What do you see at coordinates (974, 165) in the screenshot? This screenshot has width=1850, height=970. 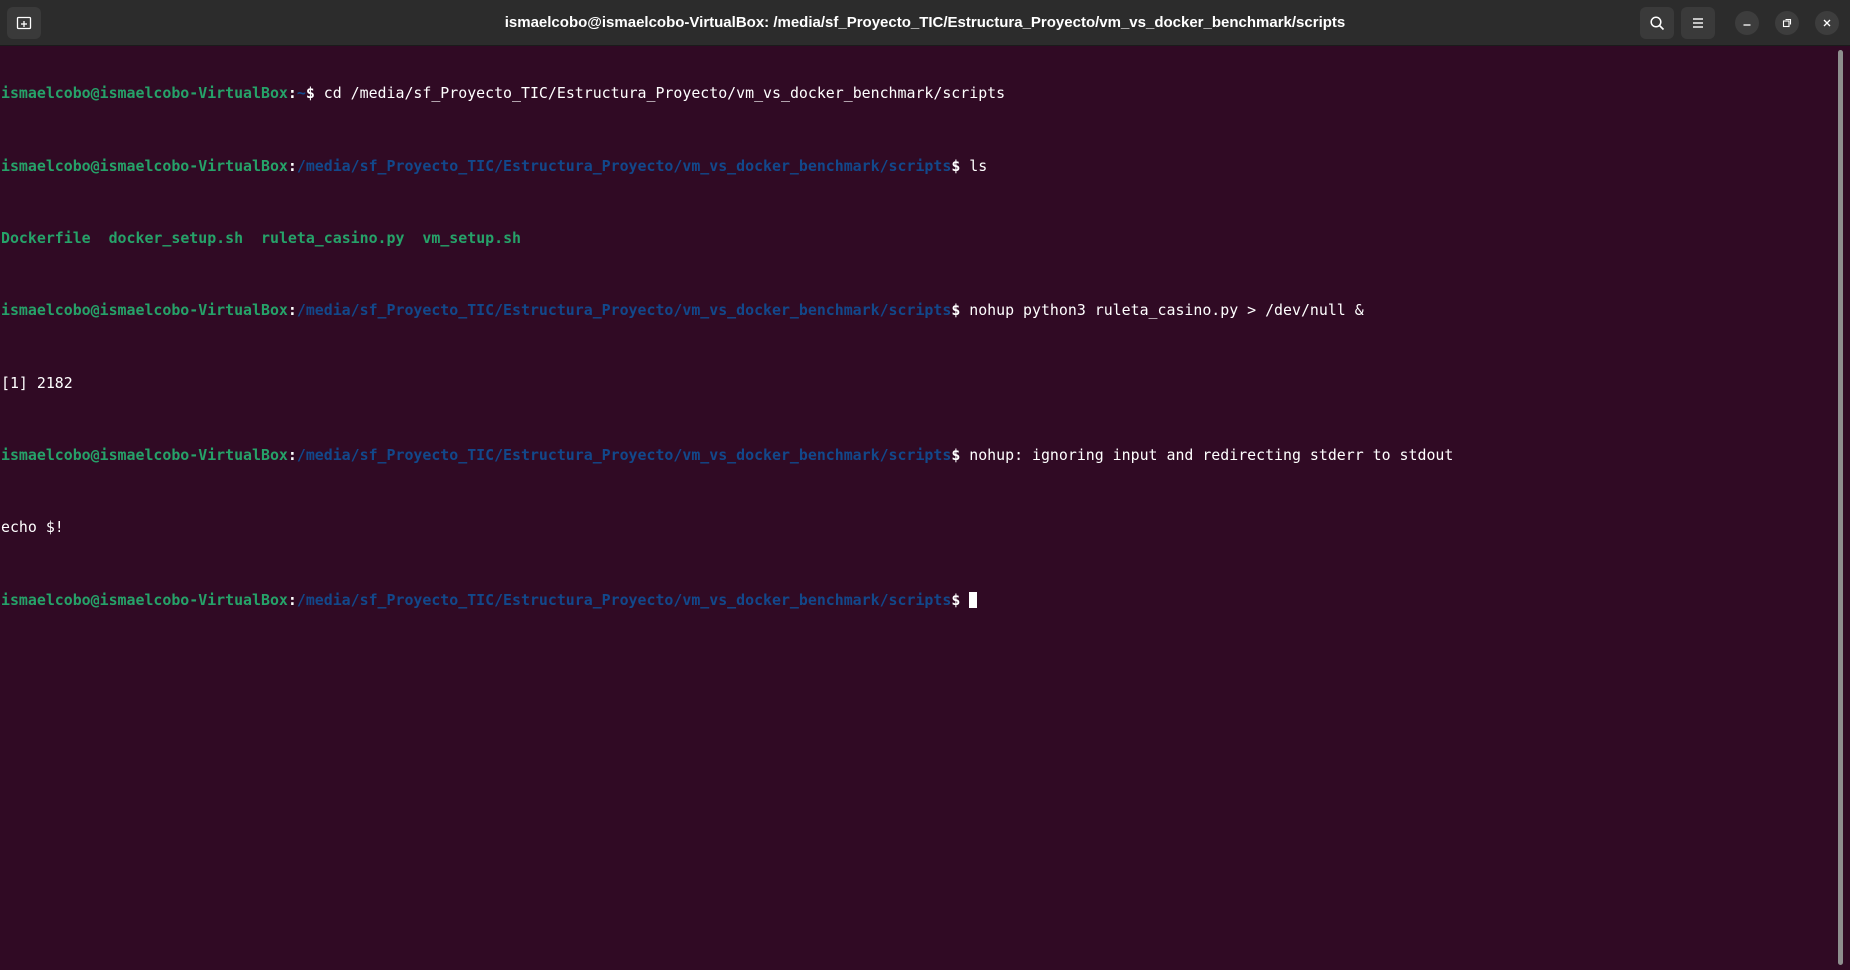 I see `command-text: ls` at bounding box center [974, 165].